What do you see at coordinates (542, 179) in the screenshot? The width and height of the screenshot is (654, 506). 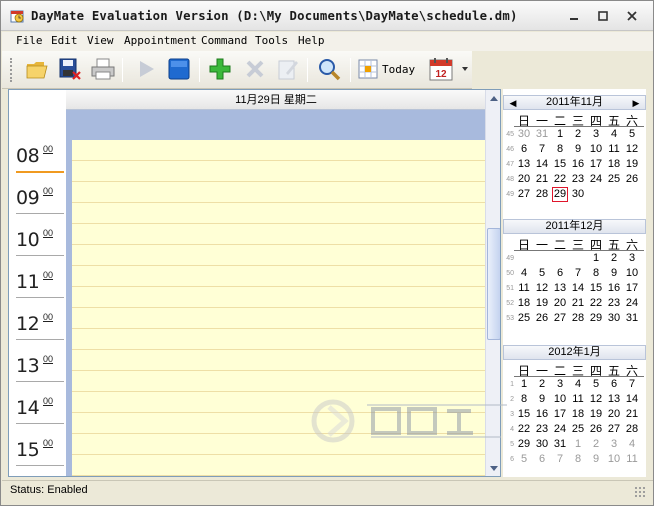 I see `calendar-day: 21` at bounding box center [542, 179].